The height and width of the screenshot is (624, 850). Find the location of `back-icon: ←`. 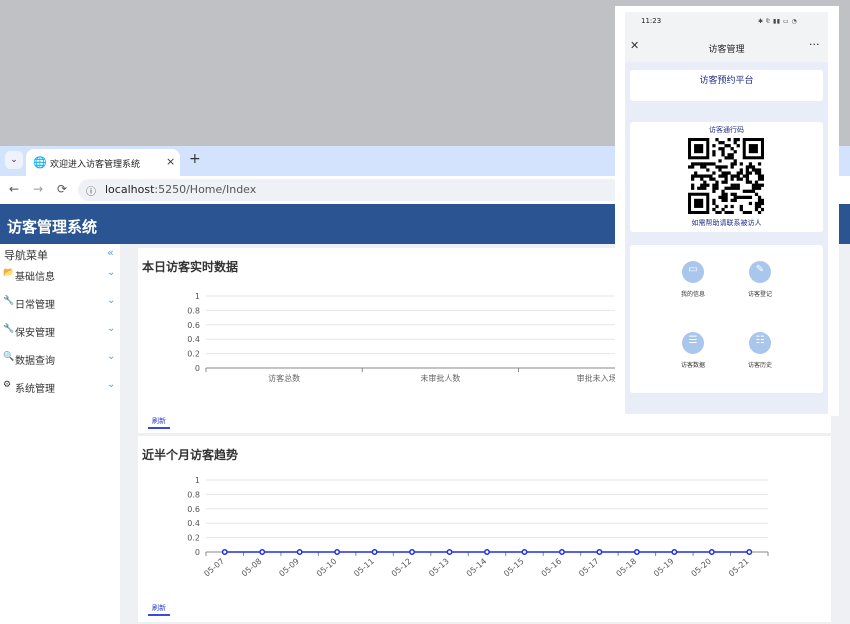

back-icon: ← is located at coordinates (14, 189).